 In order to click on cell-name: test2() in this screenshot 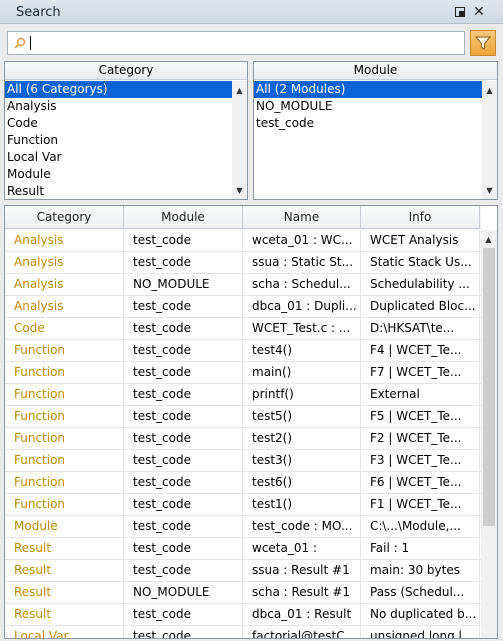, I will do `click(302, 438)`.